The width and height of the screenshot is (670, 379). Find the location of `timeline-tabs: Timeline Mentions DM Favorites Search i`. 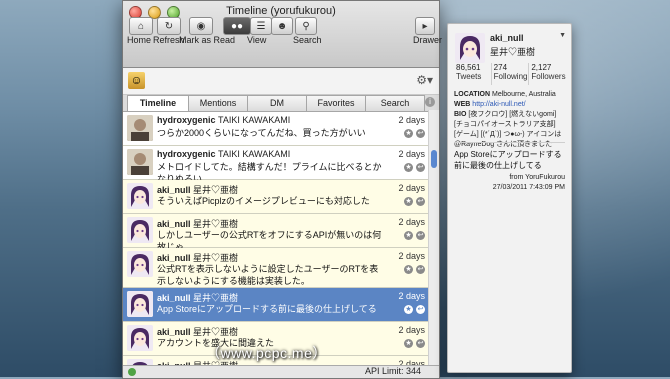

timeline-tabs: Timeline Mentions DM Favorites Search i is located at coordinates (281, 103).